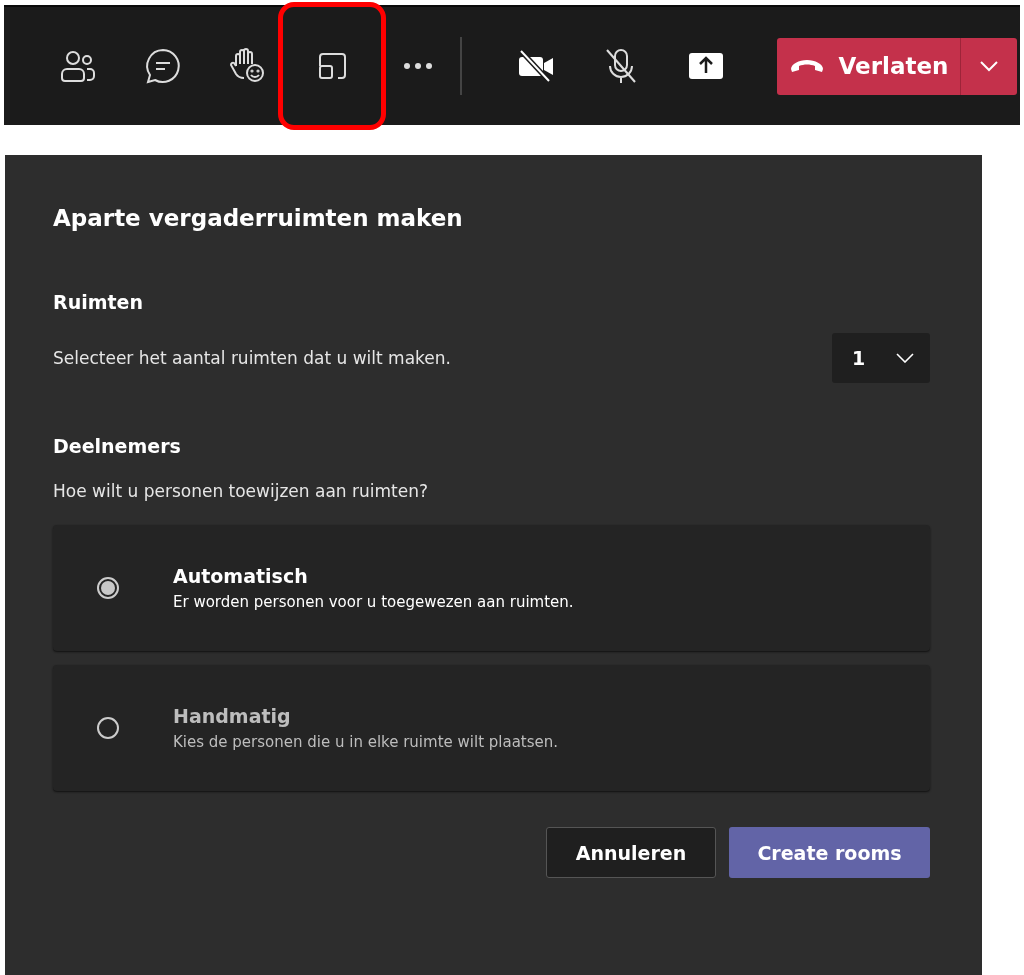 The image size is (1024, 975). I want to click on cancel-button: Annuleren, so click(631, 852).